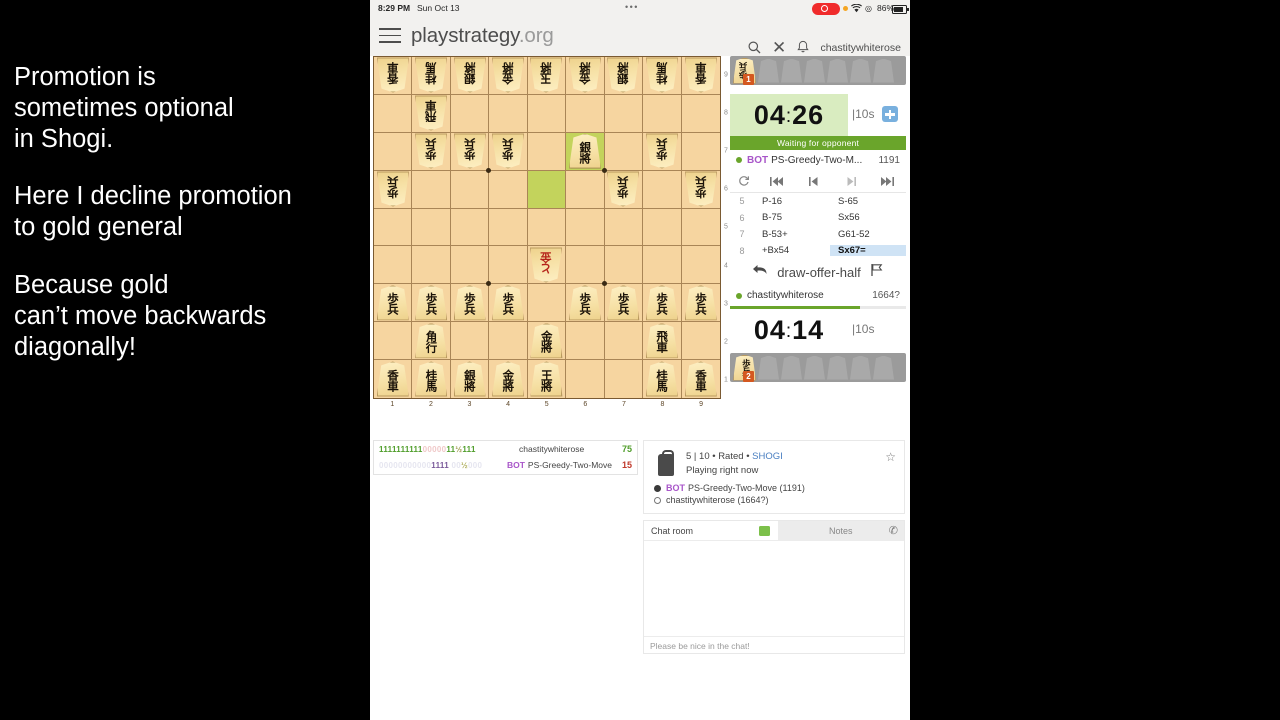 The height and width of the screenshot is (720, 1280). I want to click on board-square-r5c6, so click(585, 227).